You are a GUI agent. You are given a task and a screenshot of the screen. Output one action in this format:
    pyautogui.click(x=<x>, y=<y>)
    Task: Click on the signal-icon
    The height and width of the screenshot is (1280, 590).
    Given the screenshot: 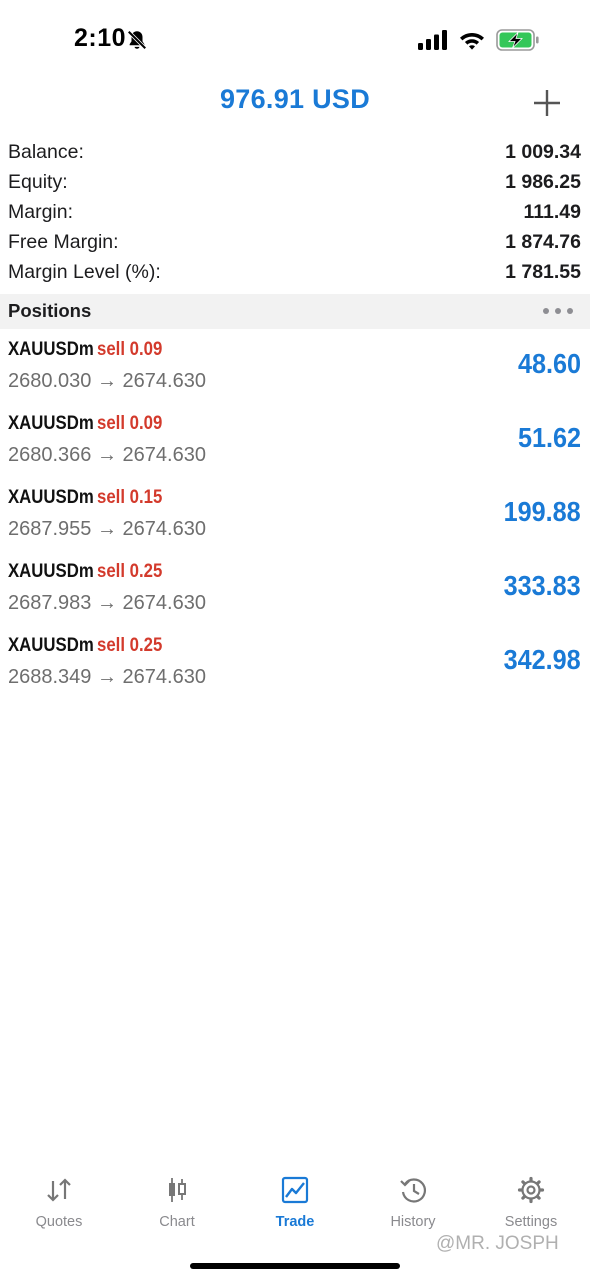 What is the action you would take?
    pyautogui.click(x=432, y=40)
    